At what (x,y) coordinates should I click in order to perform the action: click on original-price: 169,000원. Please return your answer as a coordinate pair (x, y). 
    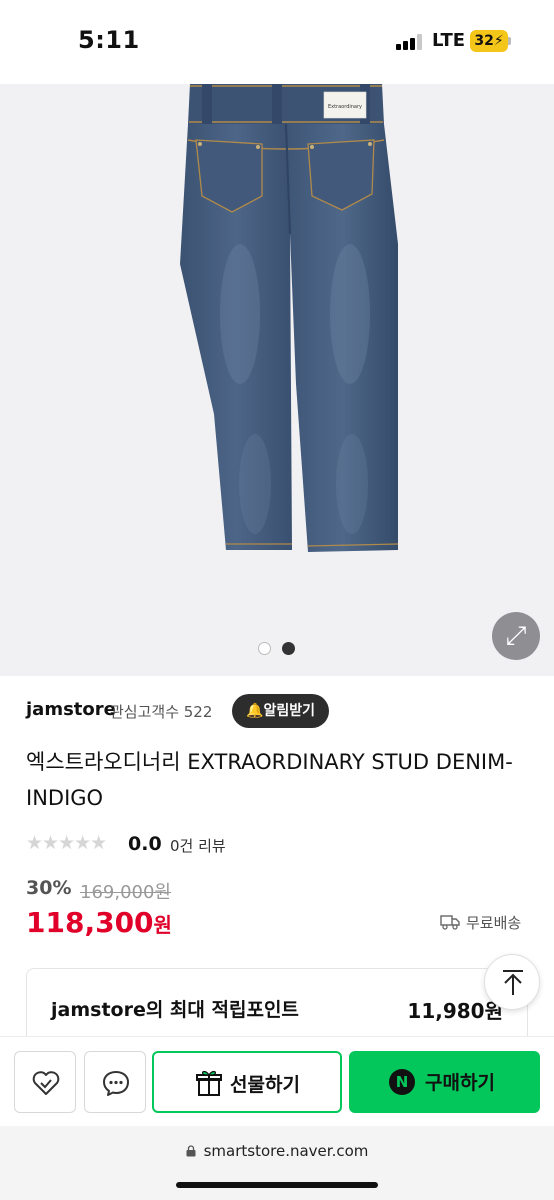
    Looking at the image, I should click on (125, 892).